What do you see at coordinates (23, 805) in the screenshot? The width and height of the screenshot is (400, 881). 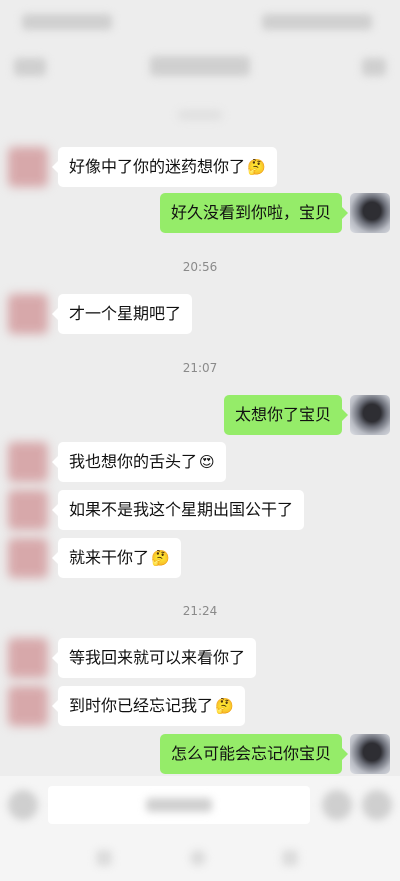 I see `voice-icon` at bounding box center [23, 805].